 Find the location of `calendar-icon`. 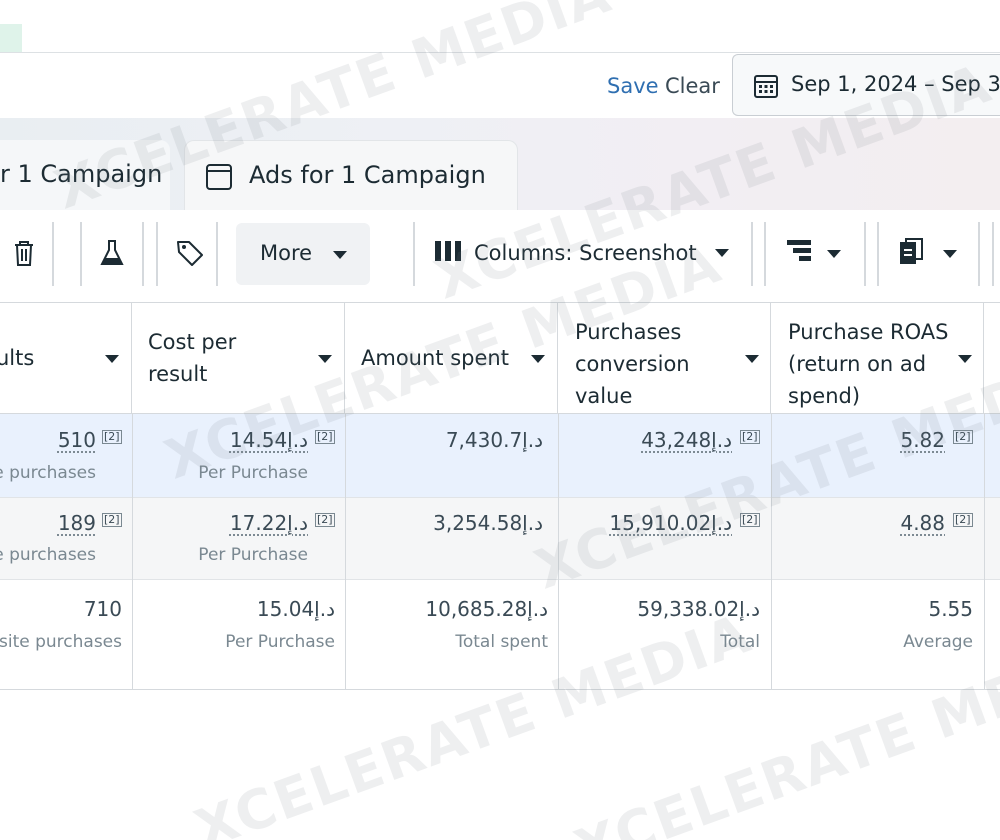

calendar-icon is located at coordinates (766, 86).